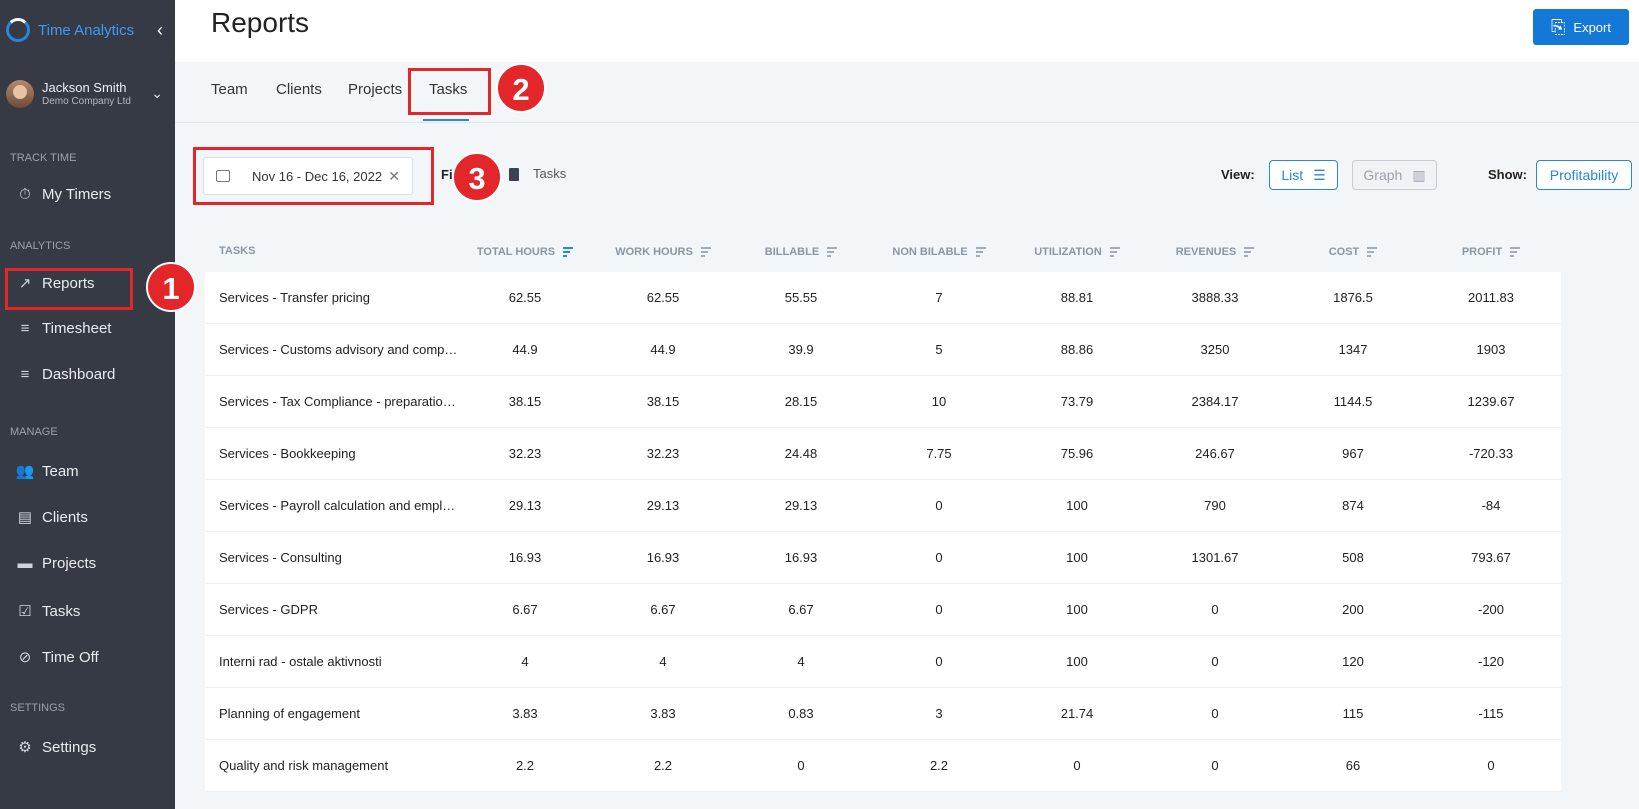  What do you see at coordinates (237, 251) in the screenshot?
I see `column-header: TASKS` at bounding box center [237, 251].